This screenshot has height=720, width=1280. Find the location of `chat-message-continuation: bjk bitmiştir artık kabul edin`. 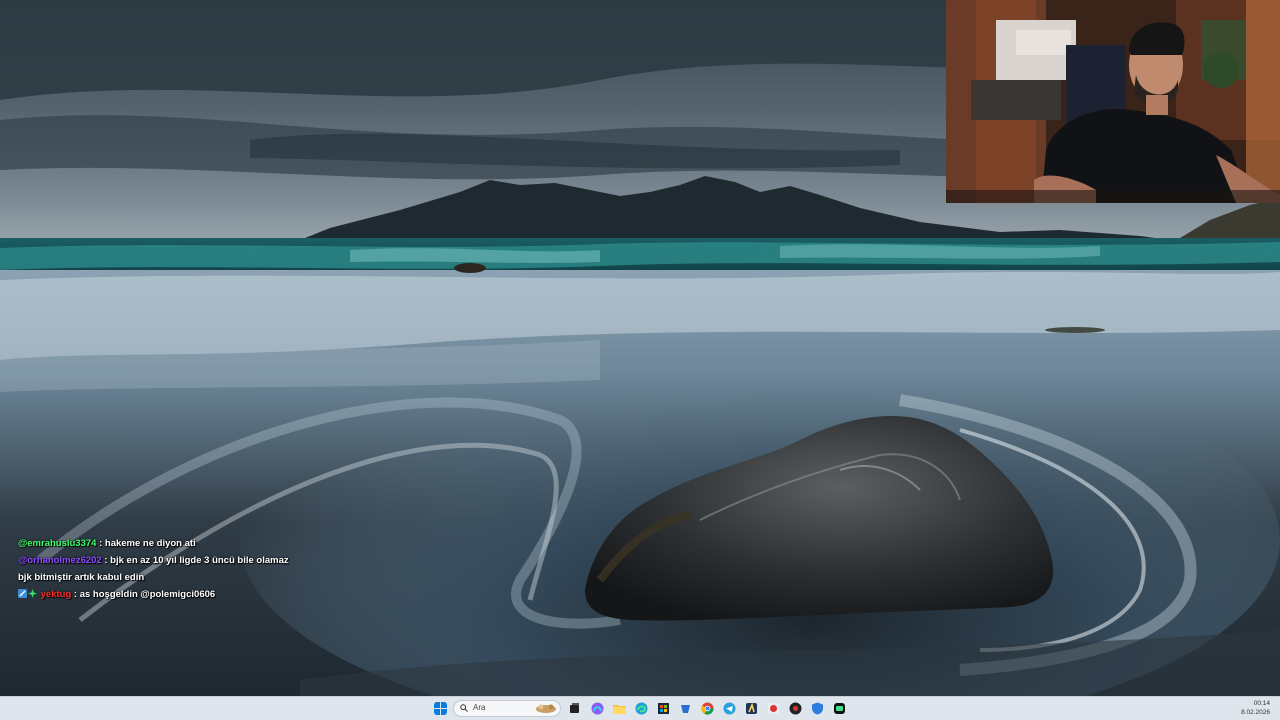

chat-message-continuation: bjk bitmiştir artık kabul edin is located at coordinates (168, 577).